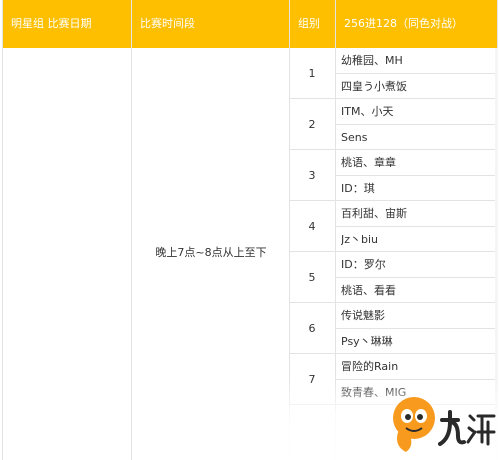  I want to click on team-cell: 桃语、章章, so click(368, 162).